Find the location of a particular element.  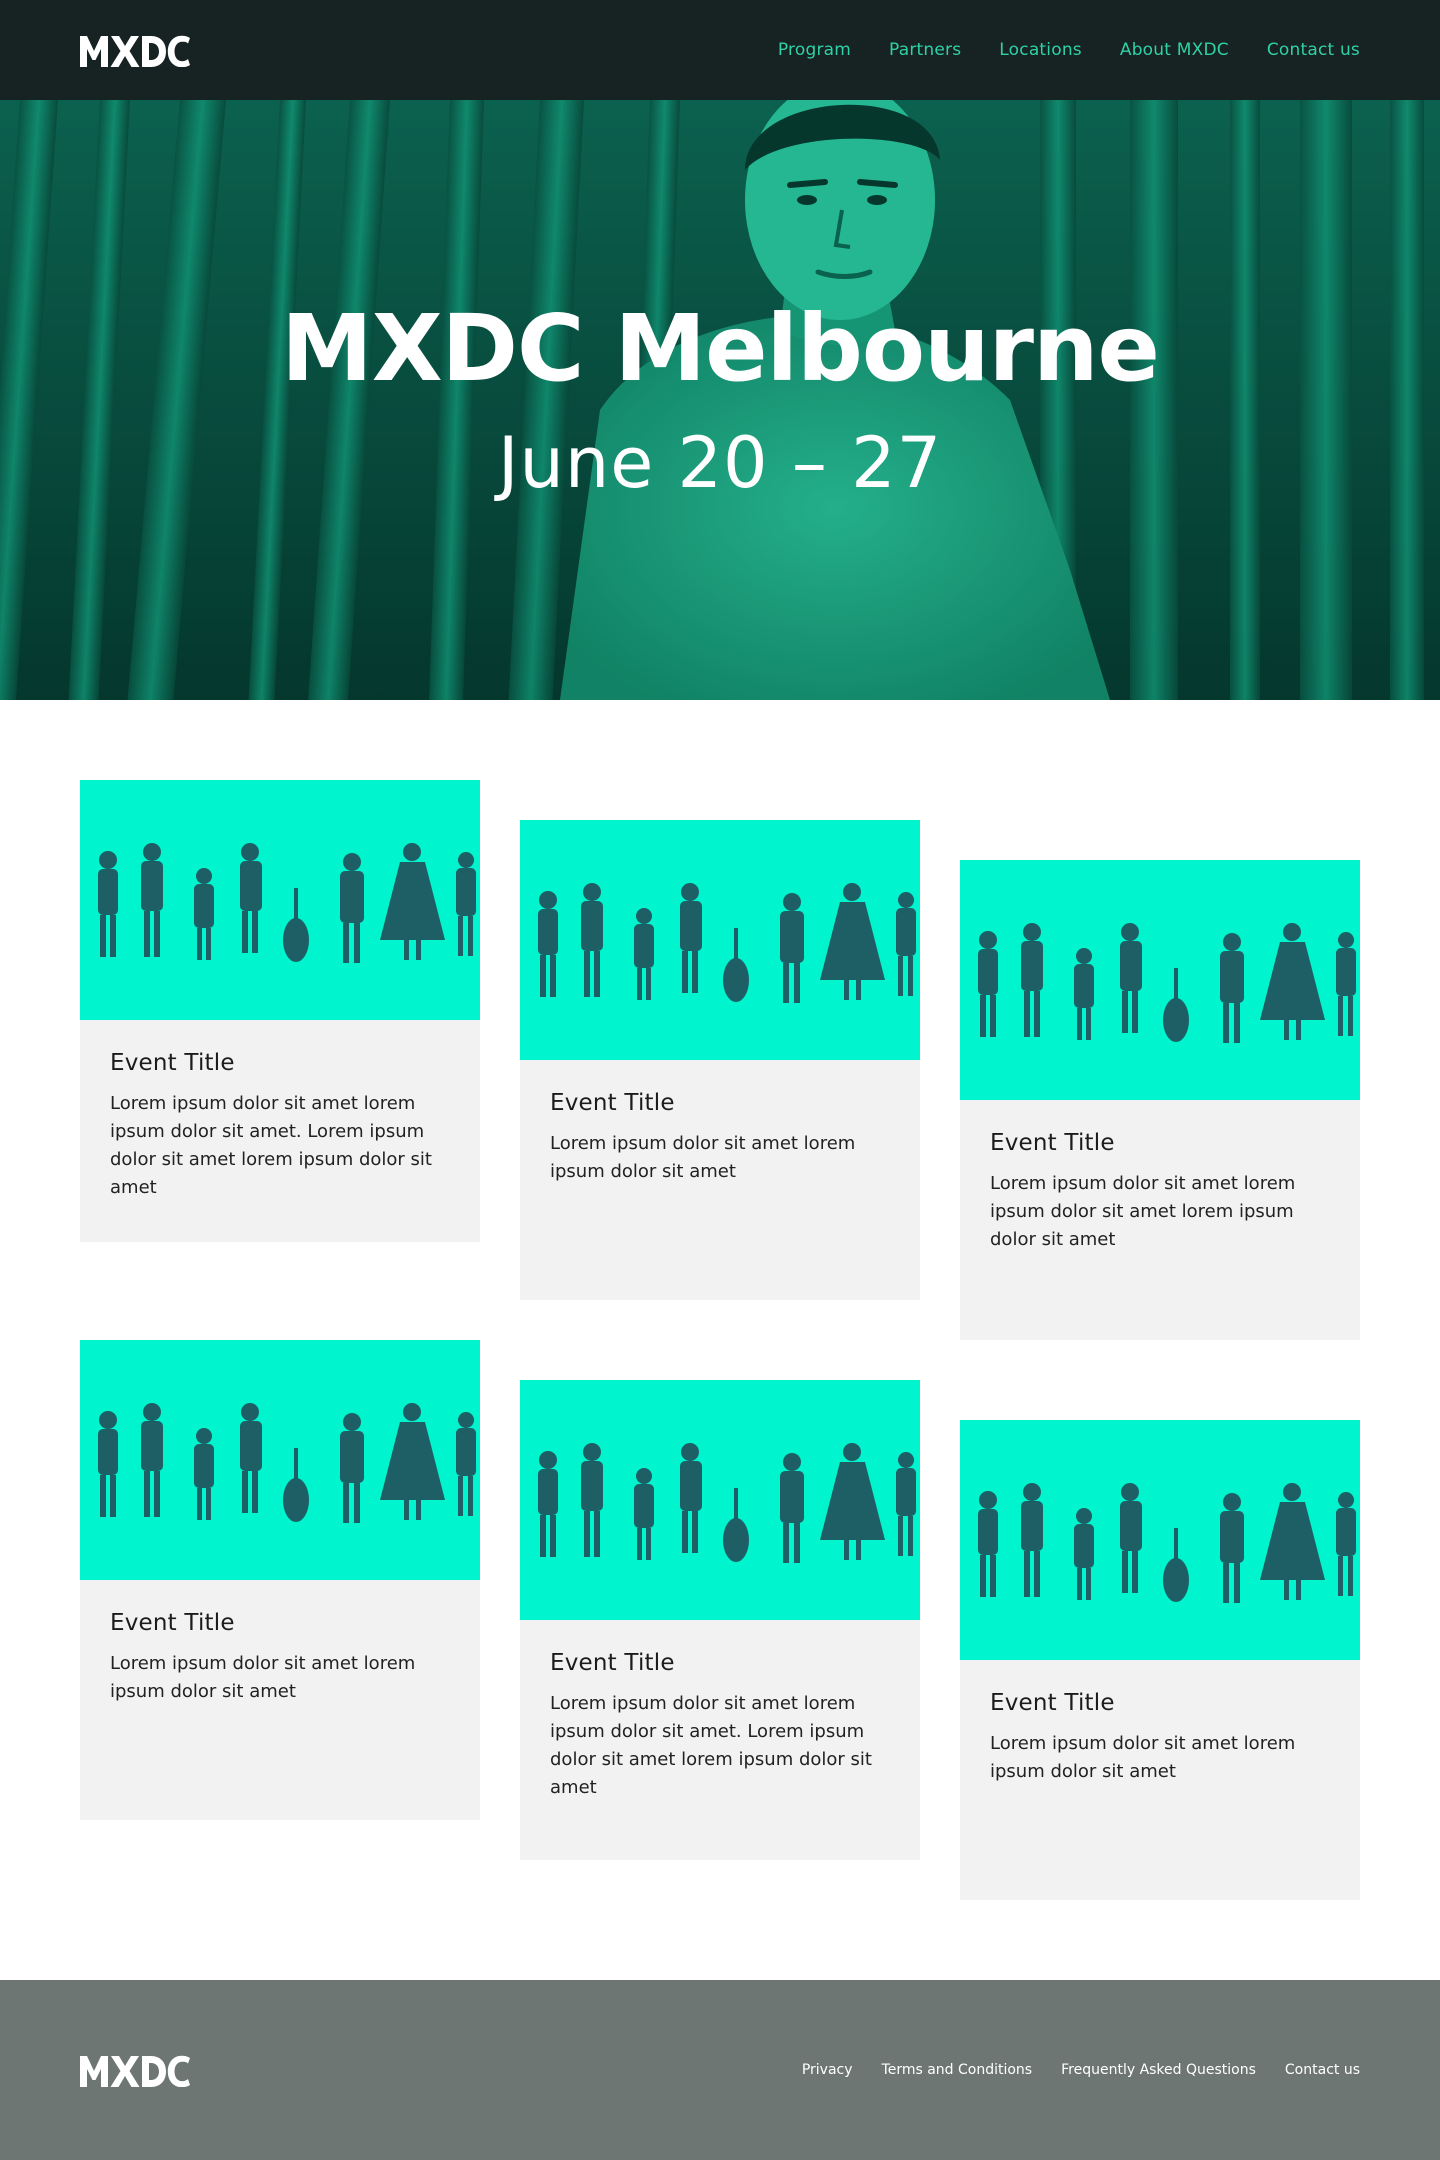

hero-title: MXDC Melbourne is located at coordinates (720, 348).